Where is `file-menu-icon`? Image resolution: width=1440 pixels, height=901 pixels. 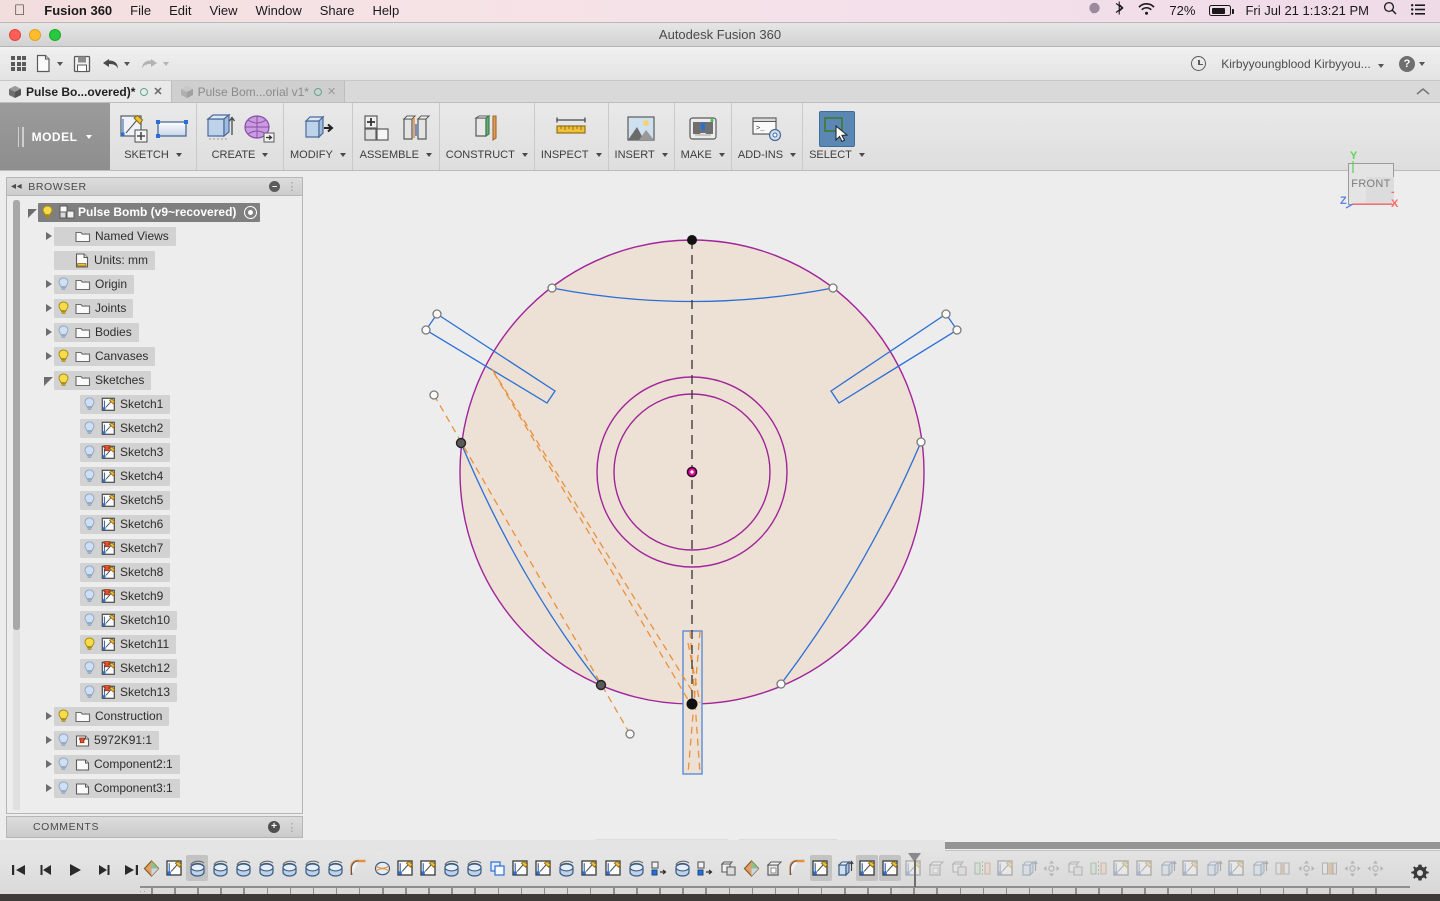
file-menu-icon is located at coordinates (49, 64).